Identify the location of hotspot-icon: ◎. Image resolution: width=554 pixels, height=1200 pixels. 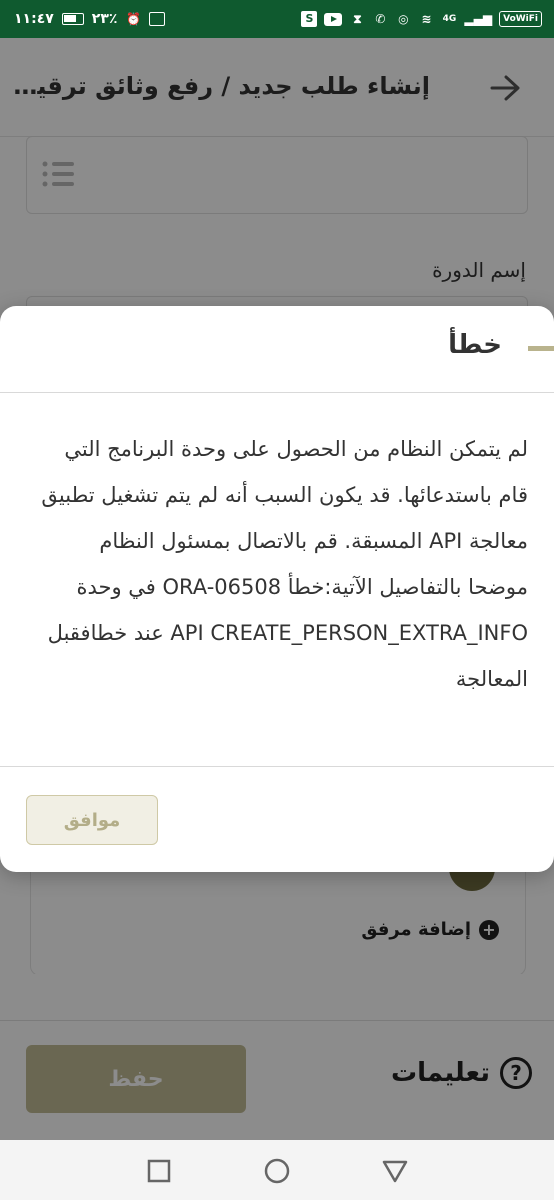
(403, 19).